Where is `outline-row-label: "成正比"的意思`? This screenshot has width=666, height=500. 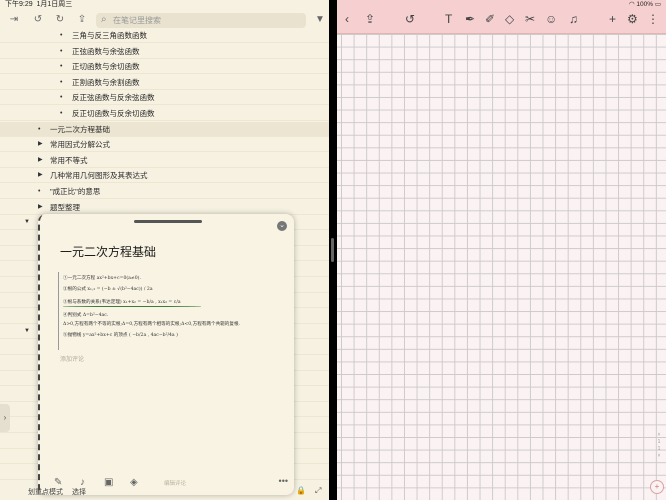 outline-row-label: "成正比"的意思 is located at coordinates (75, 191).